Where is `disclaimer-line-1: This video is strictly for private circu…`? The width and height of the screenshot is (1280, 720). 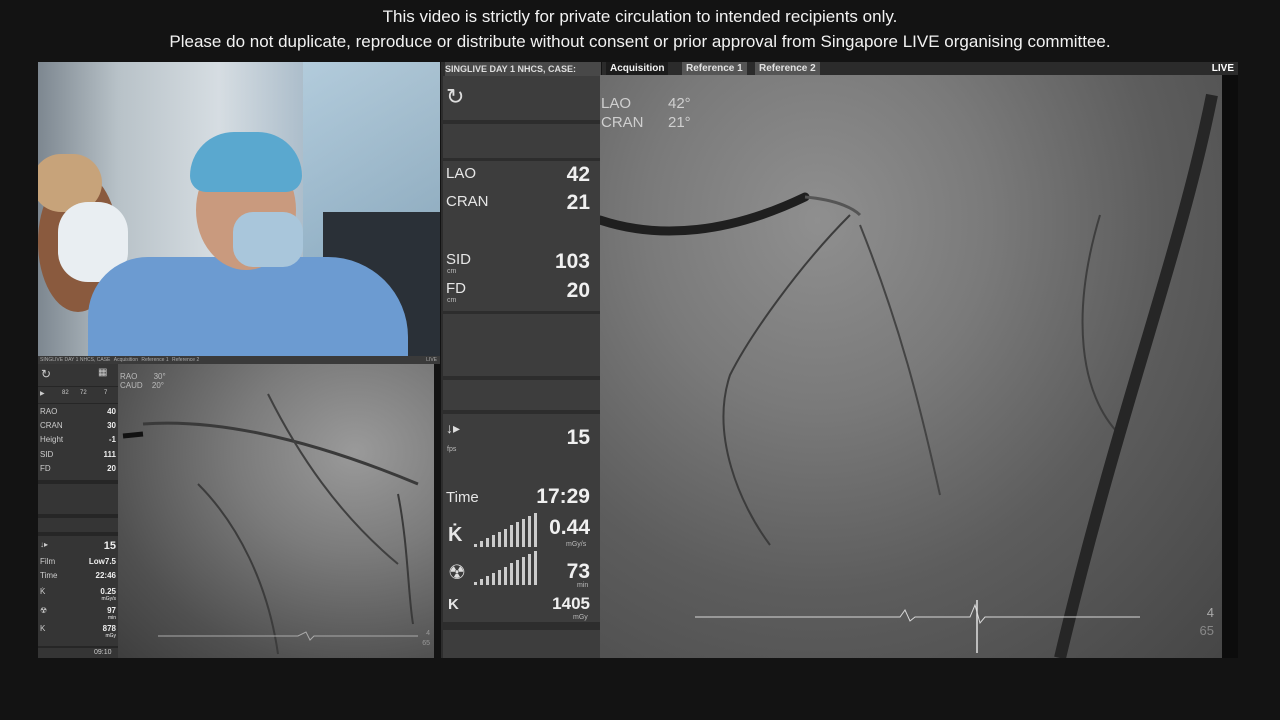
disclaimer-line-1: This video is strictly for private circu… is located at coordinates (640, 16).